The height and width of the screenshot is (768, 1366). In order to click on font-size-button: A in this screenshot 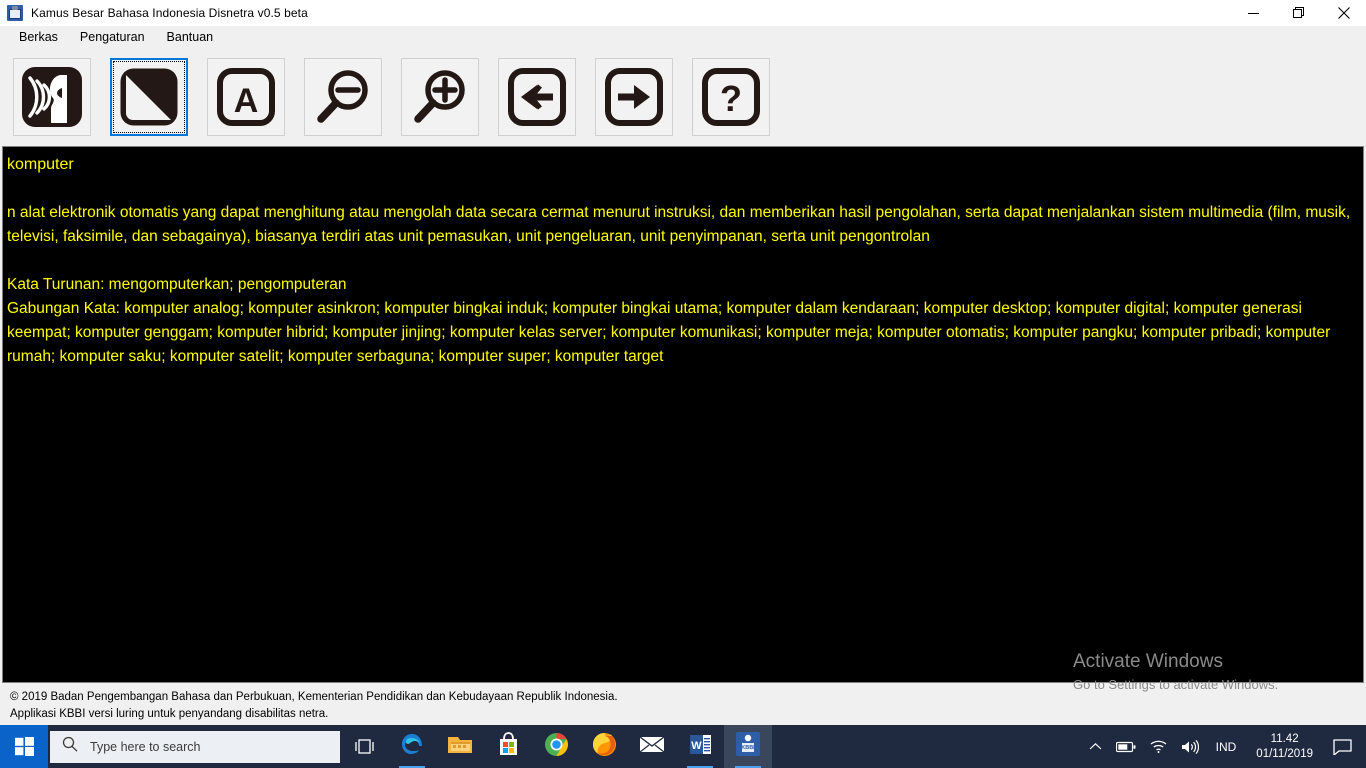, I will do `click(246, 97)`.